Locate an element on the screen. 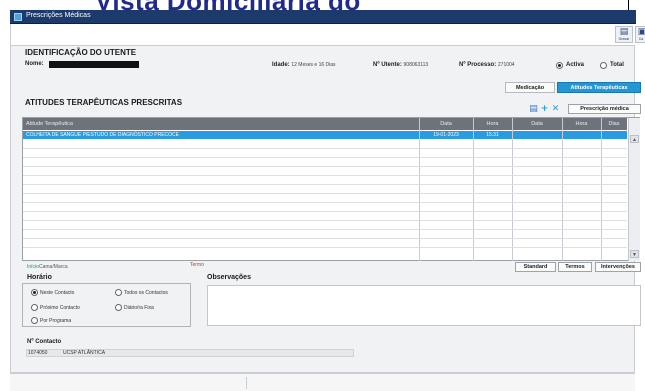 Image resolution: width=645 pixels, height=391 pixels. name-label: Nome: is located at coordinates (34, 64).